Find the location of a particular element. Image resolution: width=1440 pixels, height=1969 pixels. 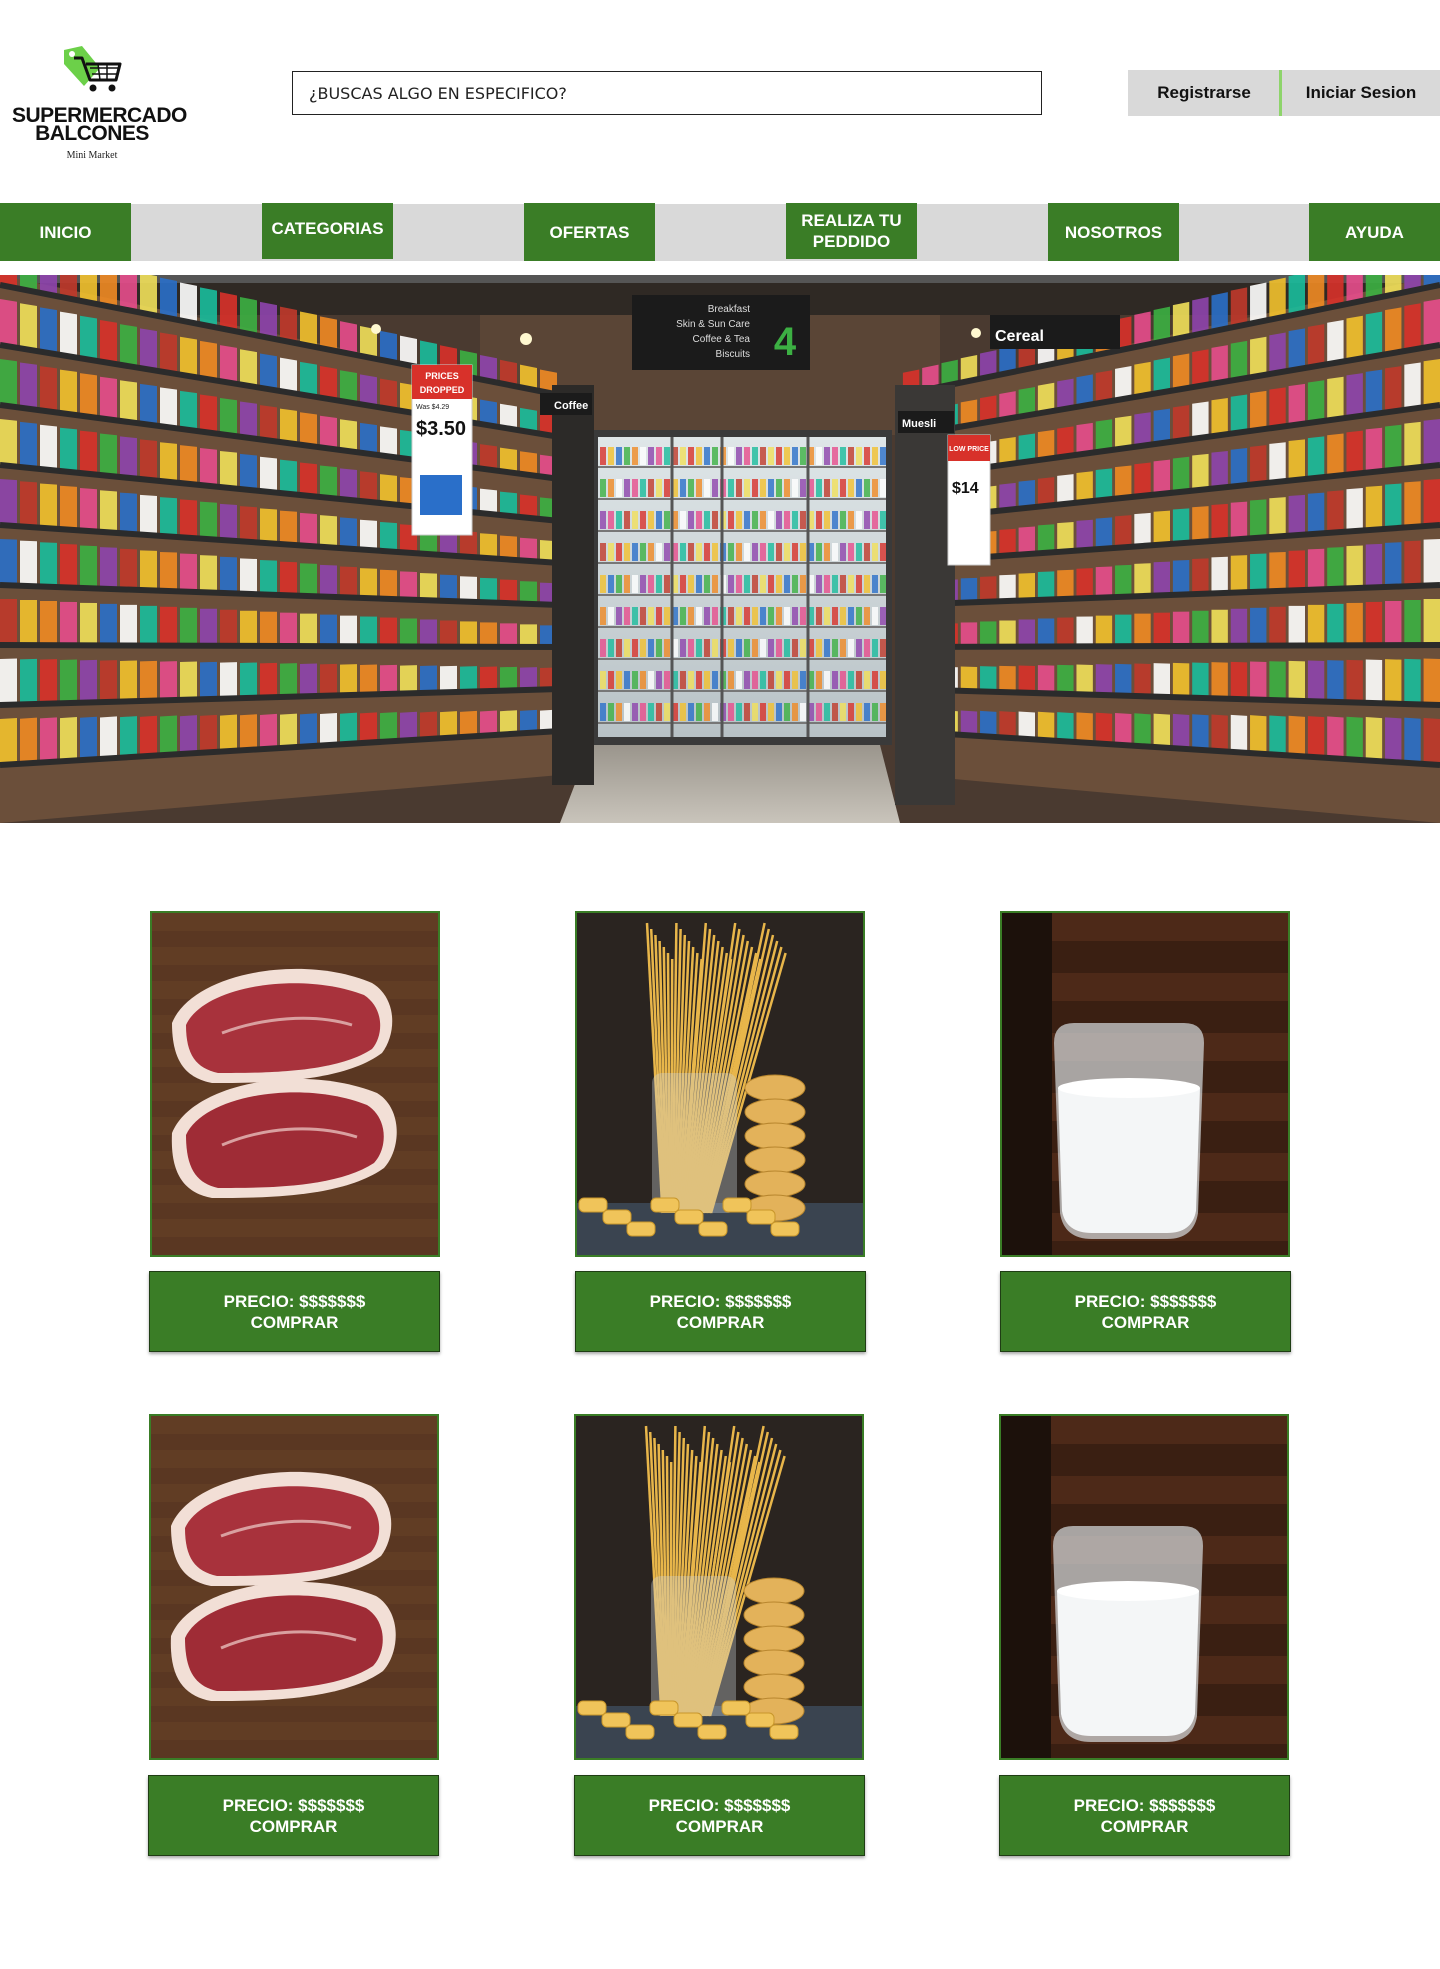

nav-ayuda: AYUDA is located at coordinates (1374, 232).